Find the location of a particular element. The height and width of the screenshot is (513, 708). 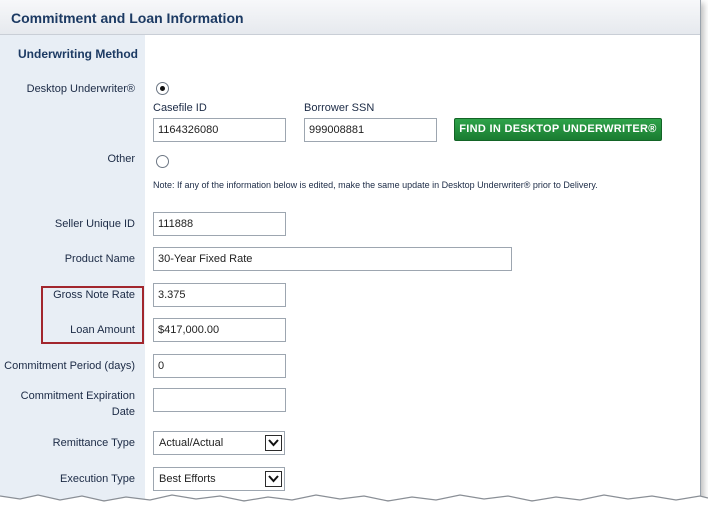

commitment-period-input: 0 is located at coordinates (219, 366).